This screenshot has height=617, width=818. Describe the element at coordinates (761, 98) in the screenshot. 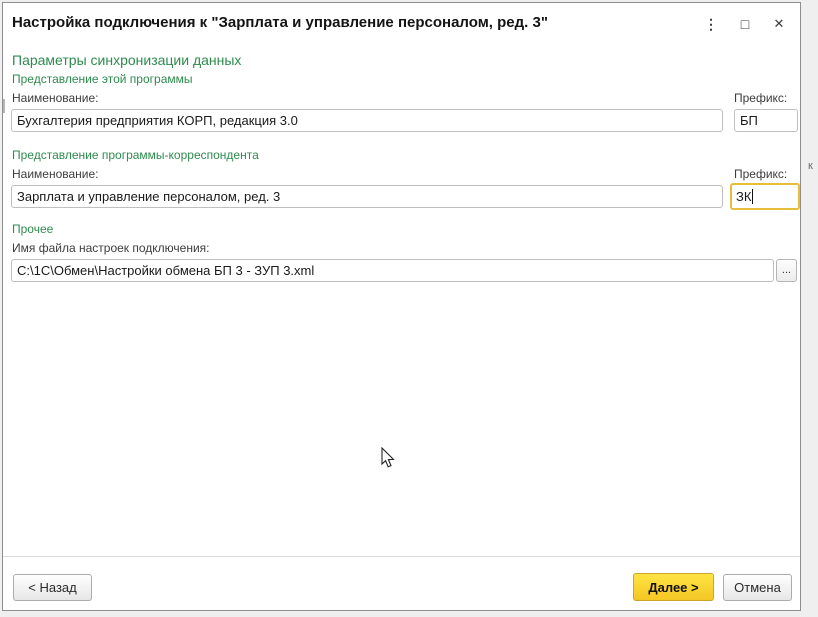

I see `prefix-label-this-app: Префикс:` at that location.